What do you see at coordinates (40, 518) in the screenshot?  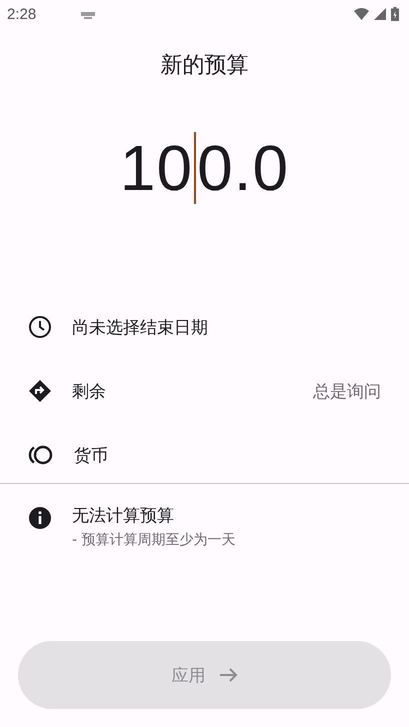 I see `info-icon` at bounding box center [40, 518].